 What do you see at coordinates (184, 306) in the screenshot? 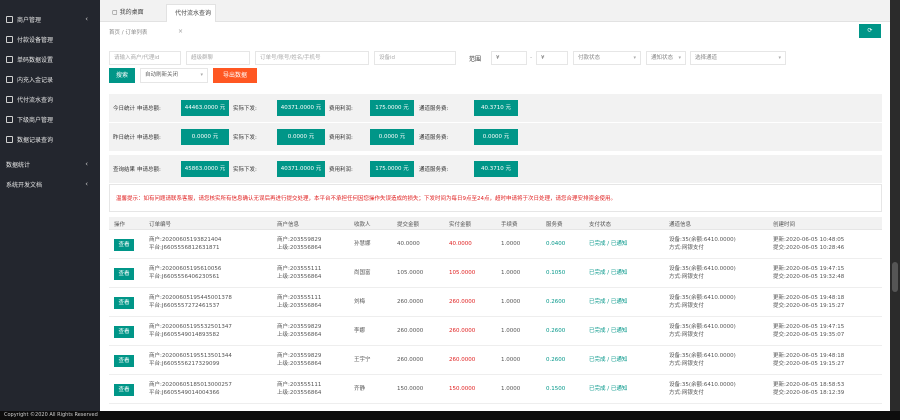
I see `order-platform-no: 平台:J6605557272461537` at bounding box center [184, 306].